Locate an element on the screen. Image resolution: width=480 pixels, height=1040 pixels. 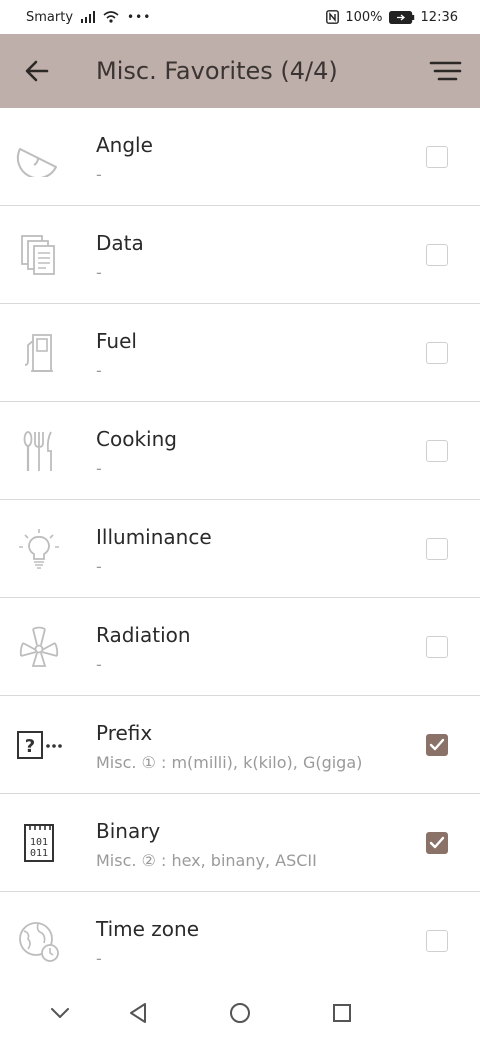
cutlery-icon is located at coordinates (39, 451).